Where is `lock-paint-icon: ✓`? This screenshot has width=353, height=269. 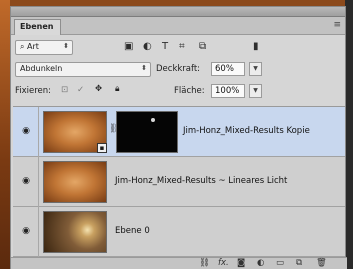 lock-paint-icon: ✓ is located at coordinates (80, 90).